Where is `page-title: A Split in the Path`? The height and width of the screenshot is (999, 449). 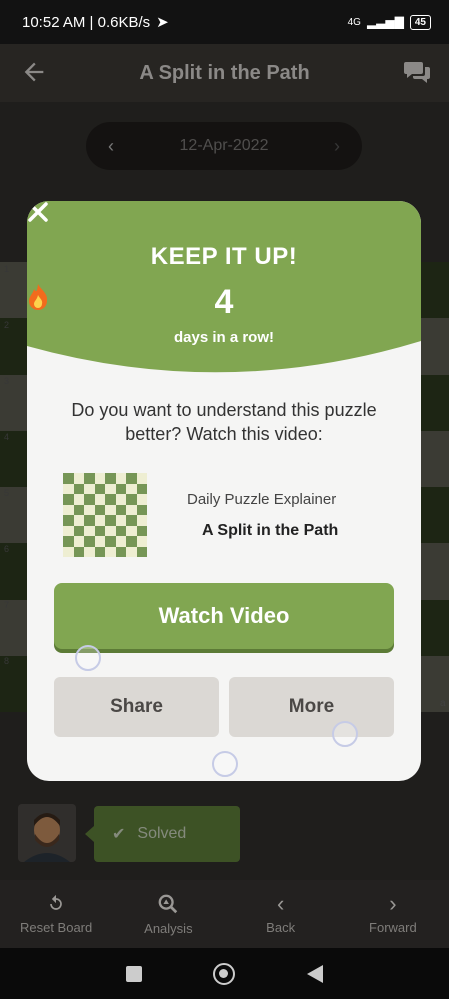 page-title: A Split in the Path is located at coordinates (224, 72).